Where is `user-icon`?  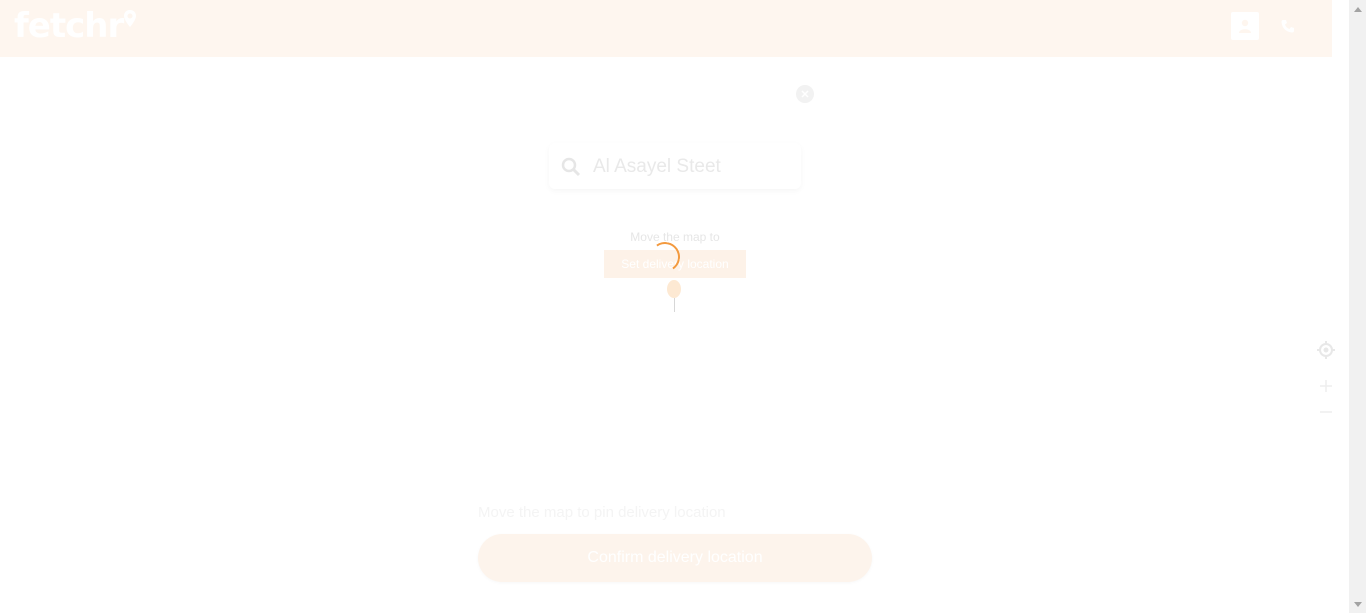 user-icon is located at coordinates (1245, 26).